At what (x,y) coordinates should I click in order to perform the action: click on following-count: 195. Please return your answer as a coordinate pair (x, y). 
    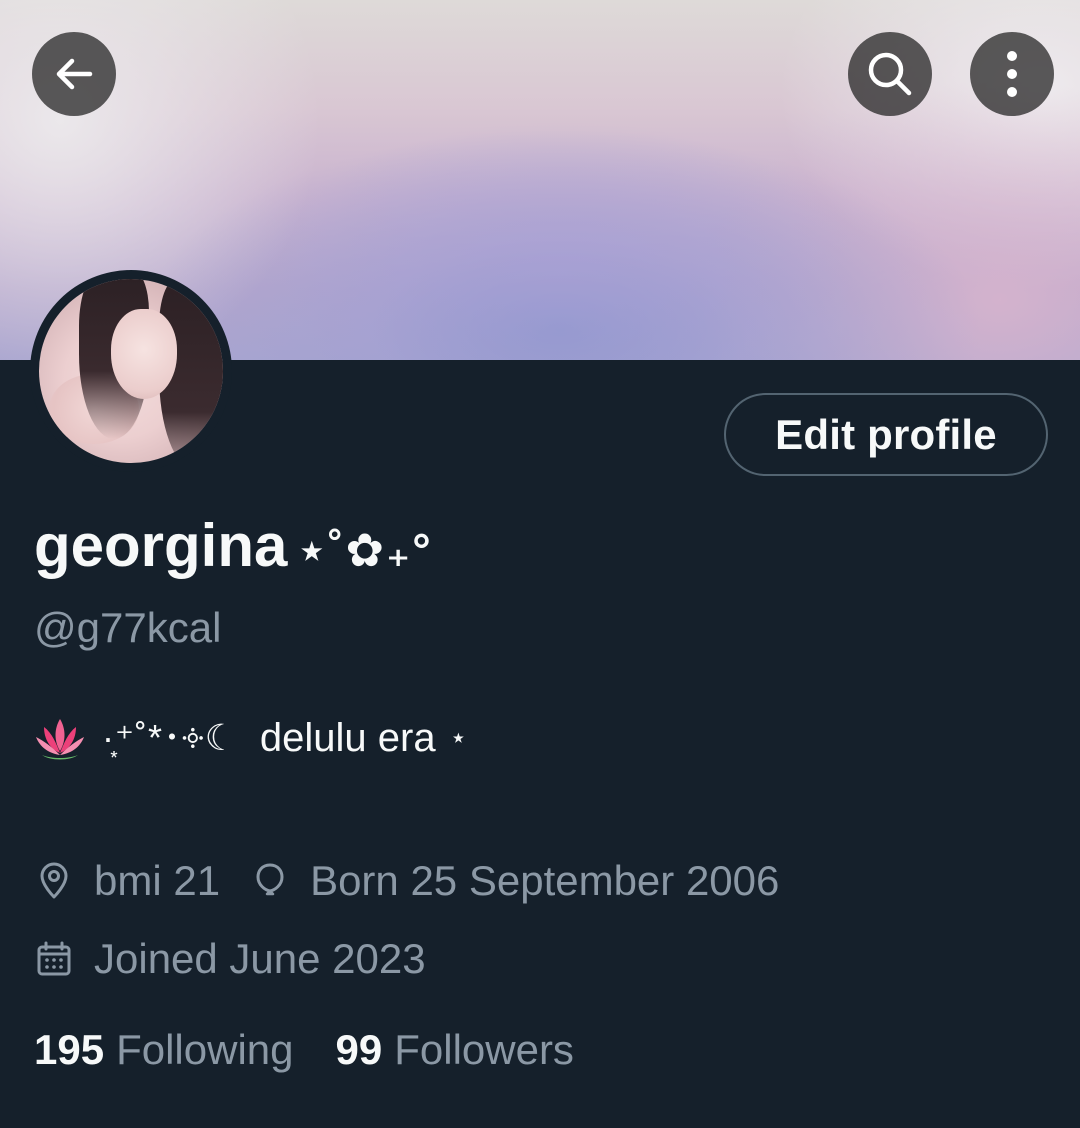
    Looking at the image, I should click on (69, 1049).